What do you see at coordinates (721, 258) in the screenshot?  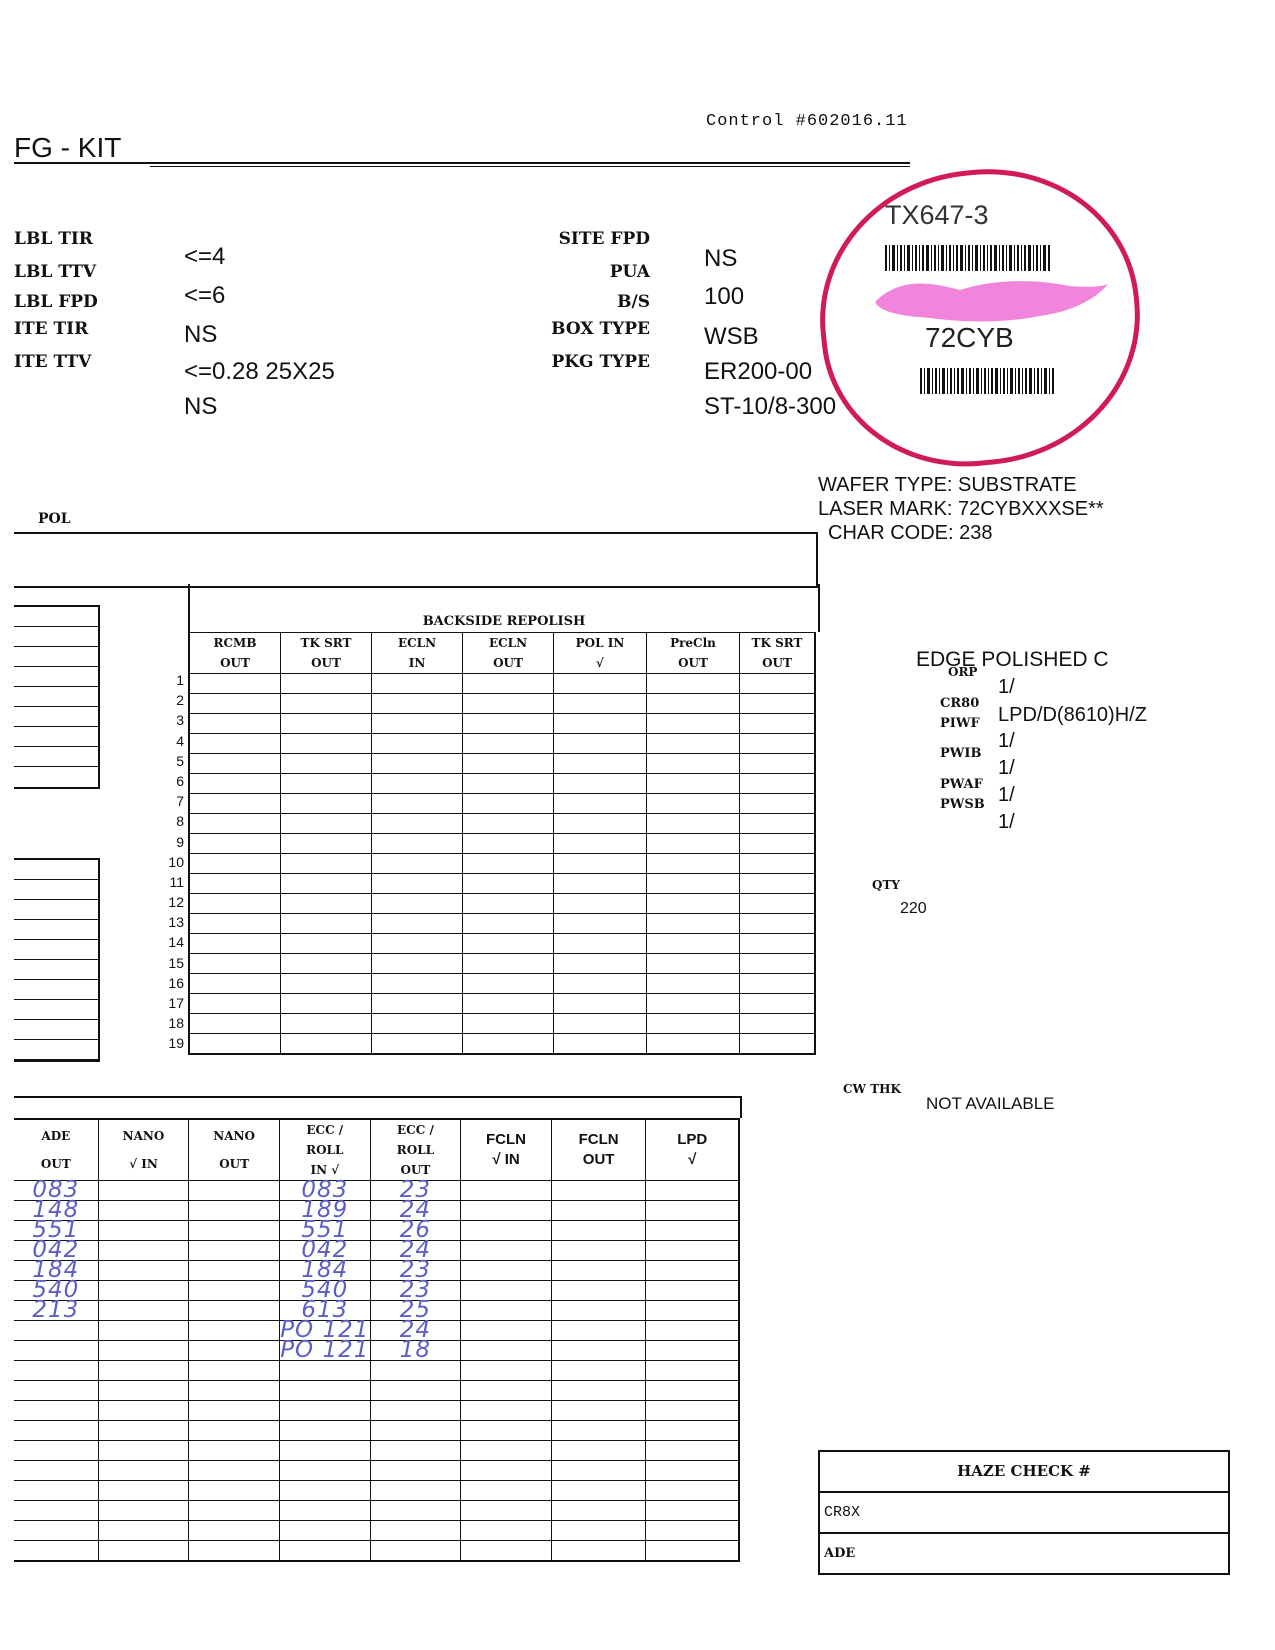 I see `spec-value-site-fpd: NS` at bounding box center [721, 258].